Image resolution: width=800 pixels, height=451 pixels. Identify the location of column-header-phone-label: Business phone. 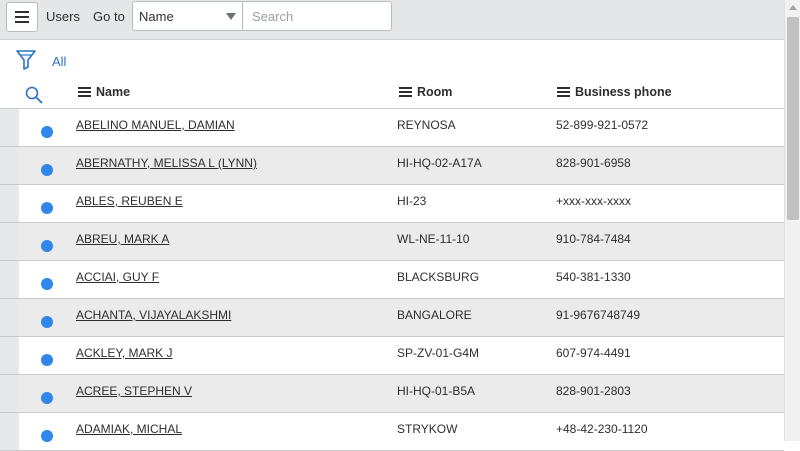
(623, 92).